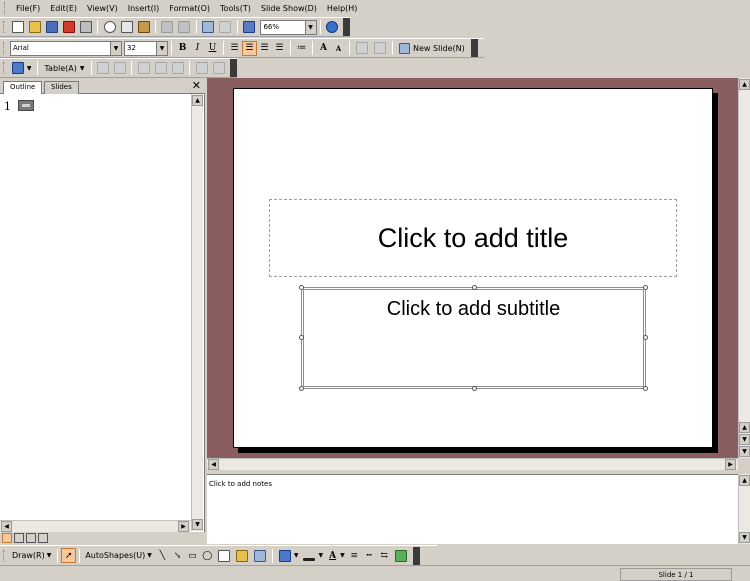 Image resolution: width=750 pixels, height=581 pixels. Describe the element at coordinates (146, 48) in the screenshot. I see `font-size-select: 32 ▼` at that location.